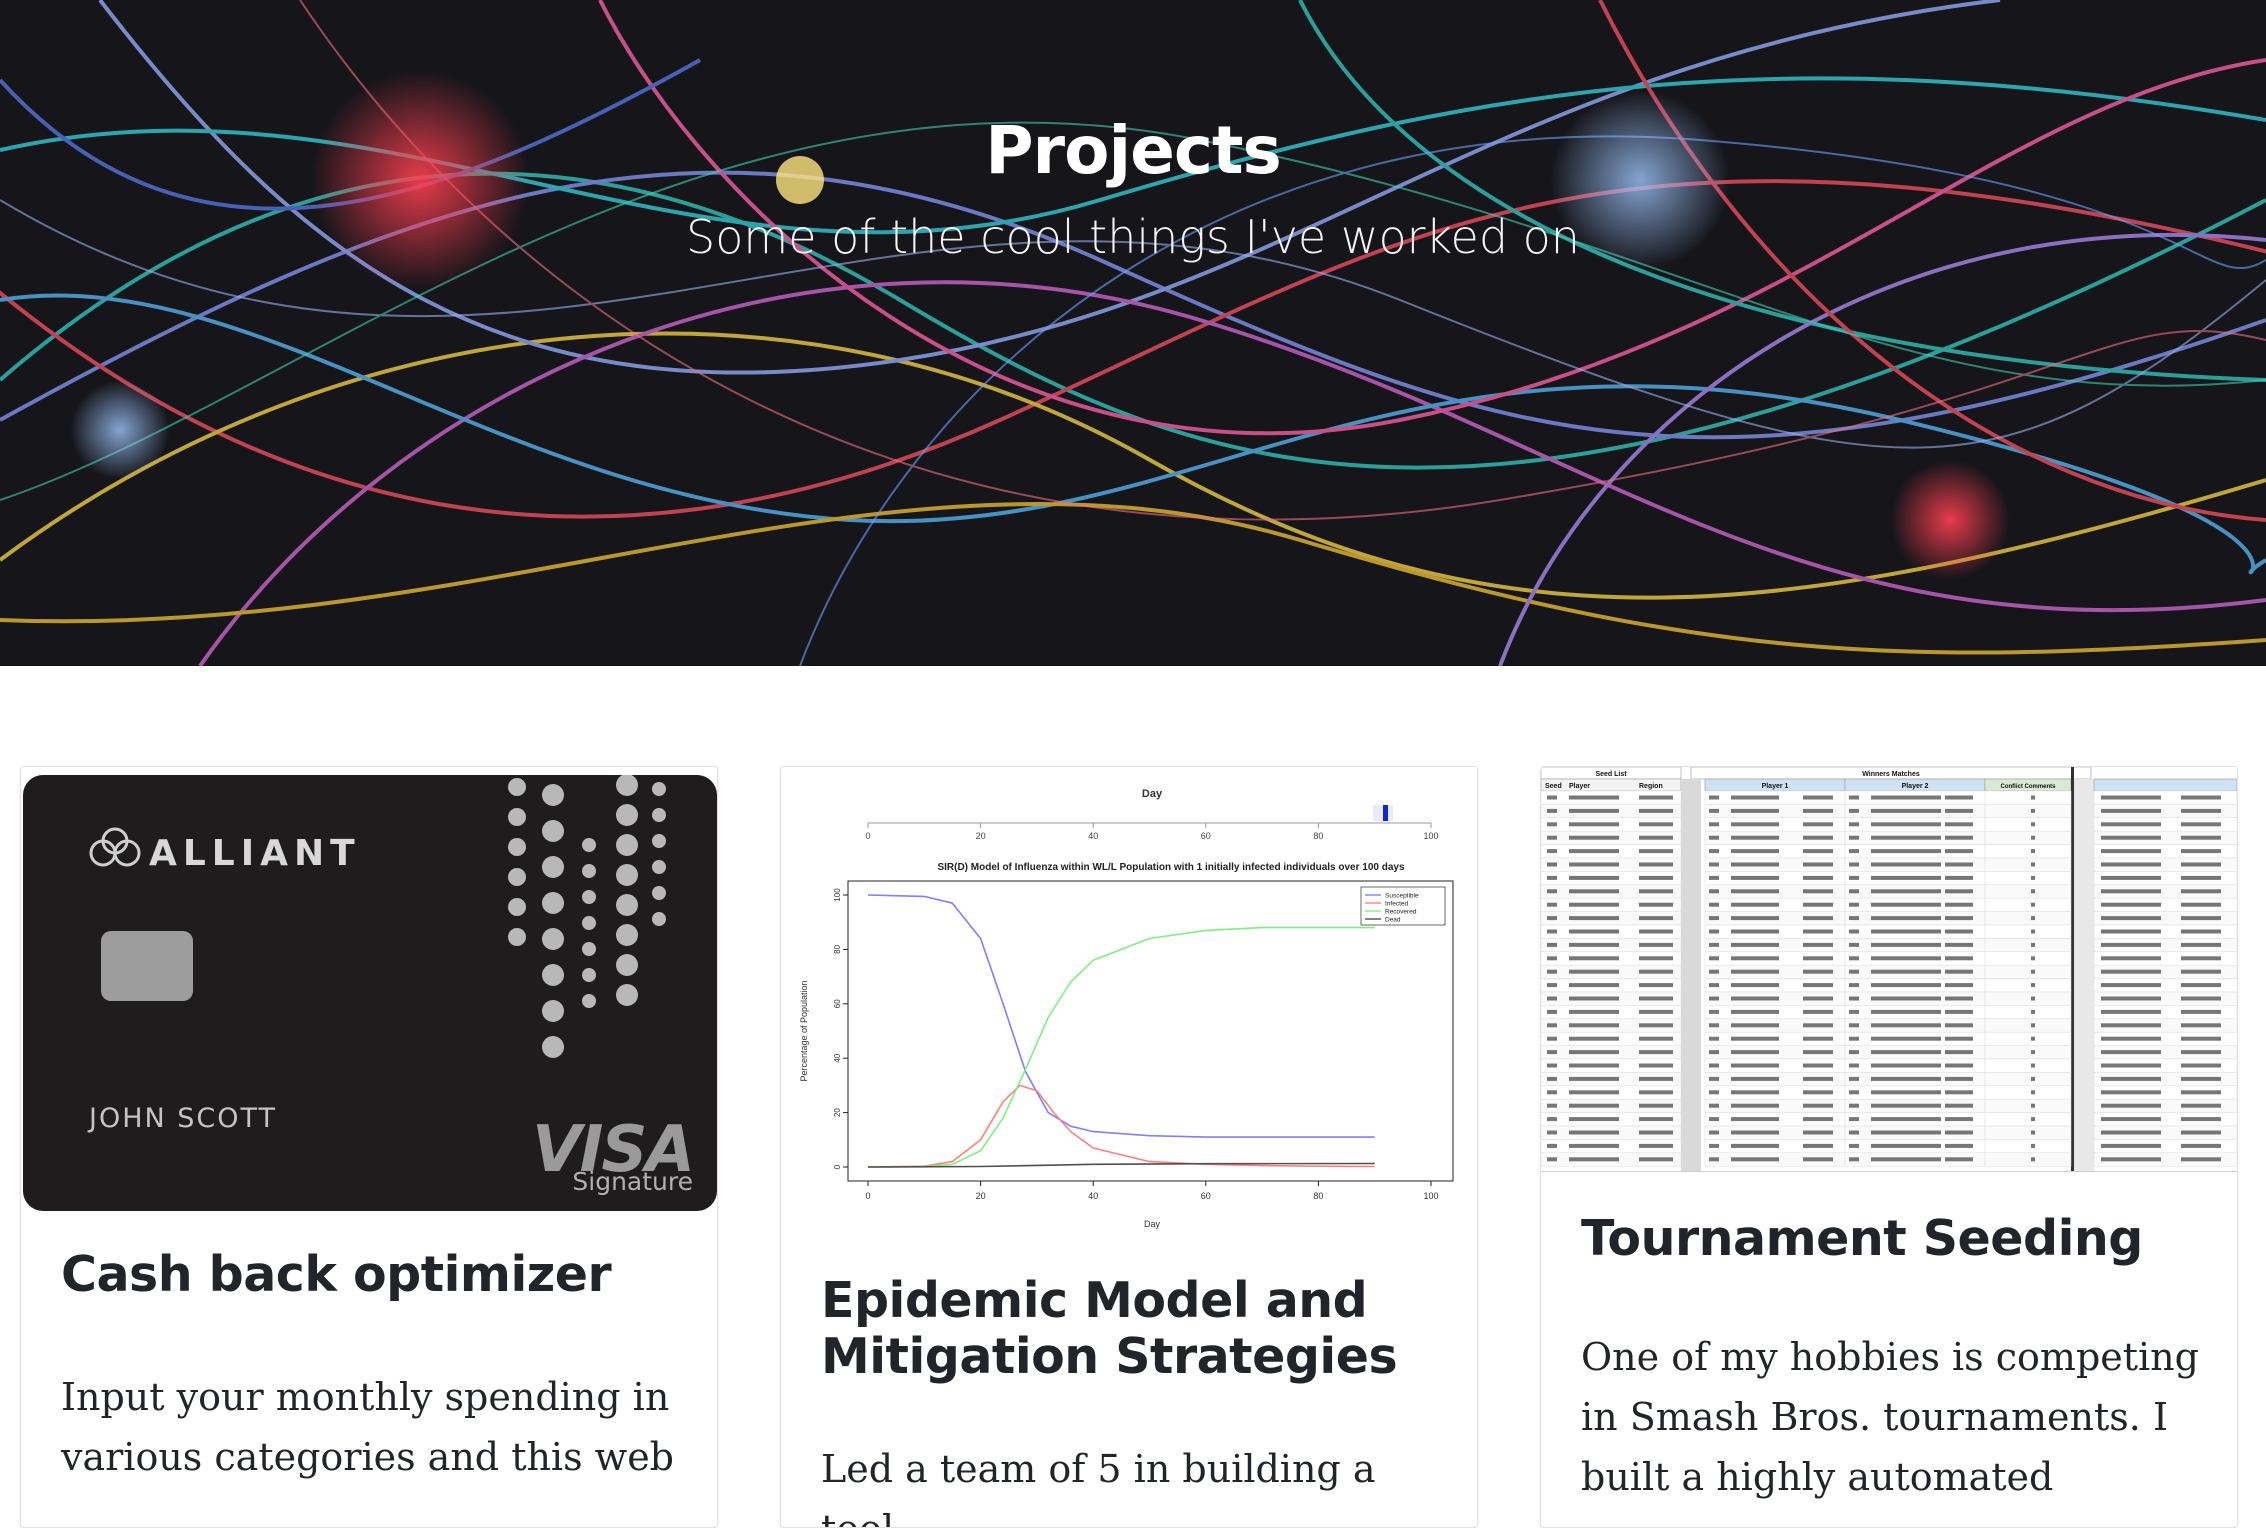 This screenshot has height=1528, width=2266. I want to click on sheet-header-winners-matches: Winners Matches, so click(1891, 774).